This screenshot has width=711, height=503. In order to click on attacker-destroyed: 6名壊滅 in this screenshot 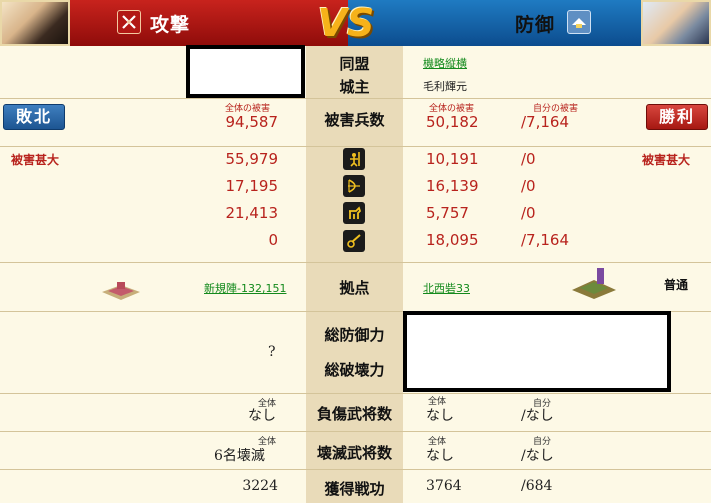, I will do `click(239, 456)`.